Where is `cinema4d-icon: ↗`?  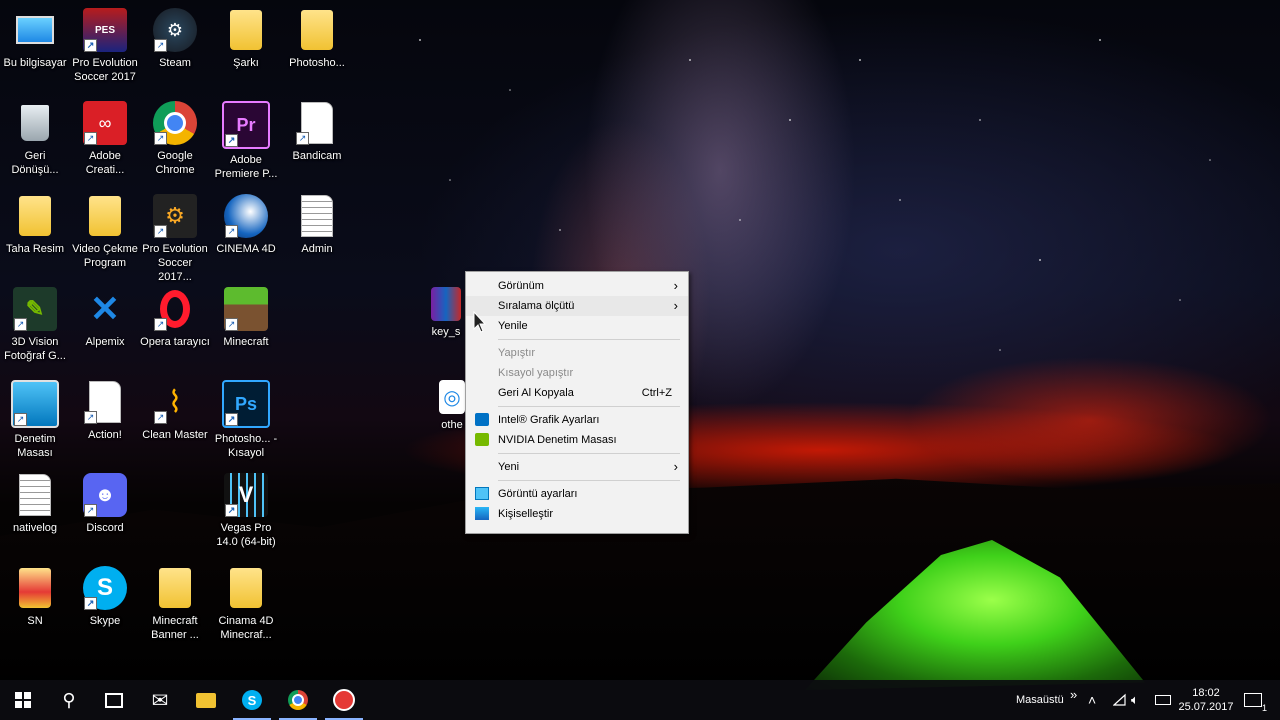 cinema4d-icon: ↗ is located at coordinates (246, 216).